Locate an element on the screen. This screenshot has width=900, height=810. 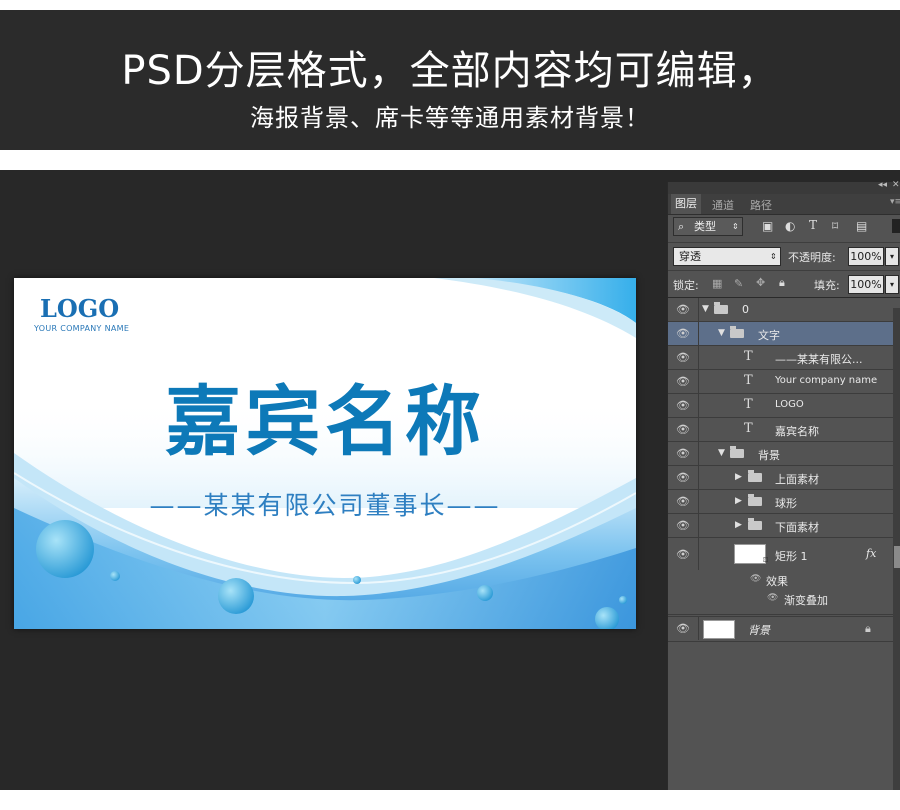
lock-row: 锁定: ▦ ✎ ✥ 🔒︎ 填充: 100% ▾ is located at coordinates (784, 284).